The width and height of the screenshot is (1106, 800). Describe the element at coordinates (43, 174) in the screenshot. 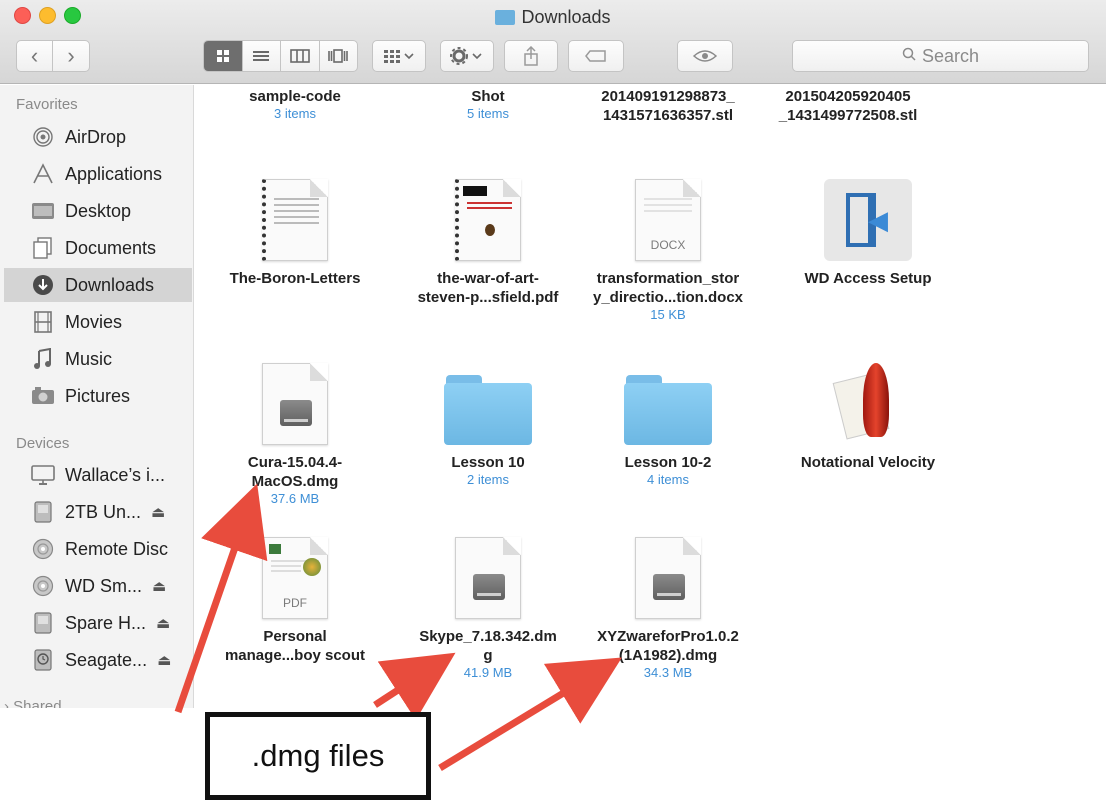

I see `applications-icon` at that location.